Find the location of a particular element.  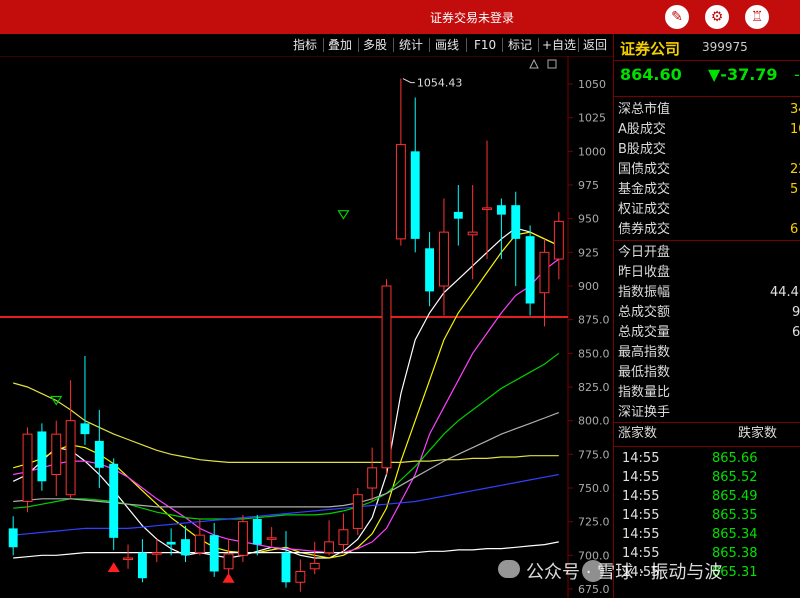

gear-icon: ⚙ is located at coordinates (717, 17).